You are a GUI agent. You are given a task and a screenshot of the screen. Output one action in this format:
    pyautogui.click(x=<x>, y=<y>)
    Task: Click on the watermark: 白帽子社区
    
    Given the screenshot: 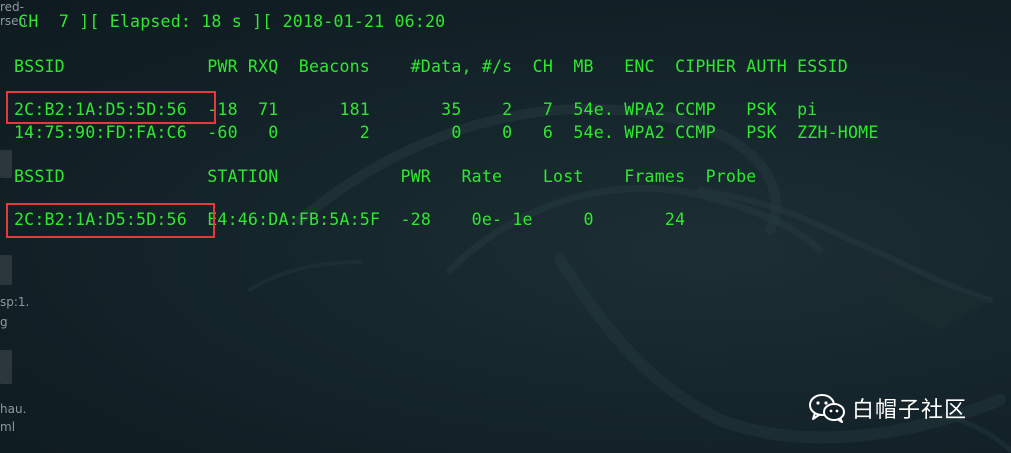 What is the action you would take?
    pyautogui.click(x=887, y=408)
    